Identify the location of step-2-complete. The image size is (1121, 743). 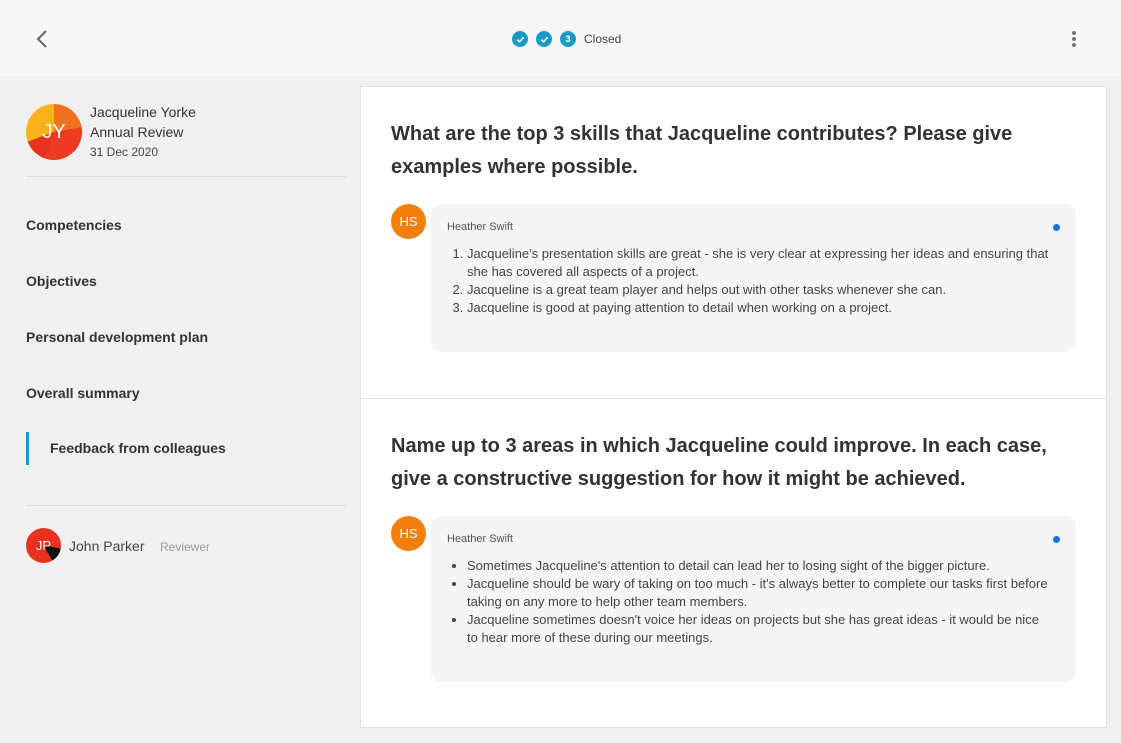
(544, 39).